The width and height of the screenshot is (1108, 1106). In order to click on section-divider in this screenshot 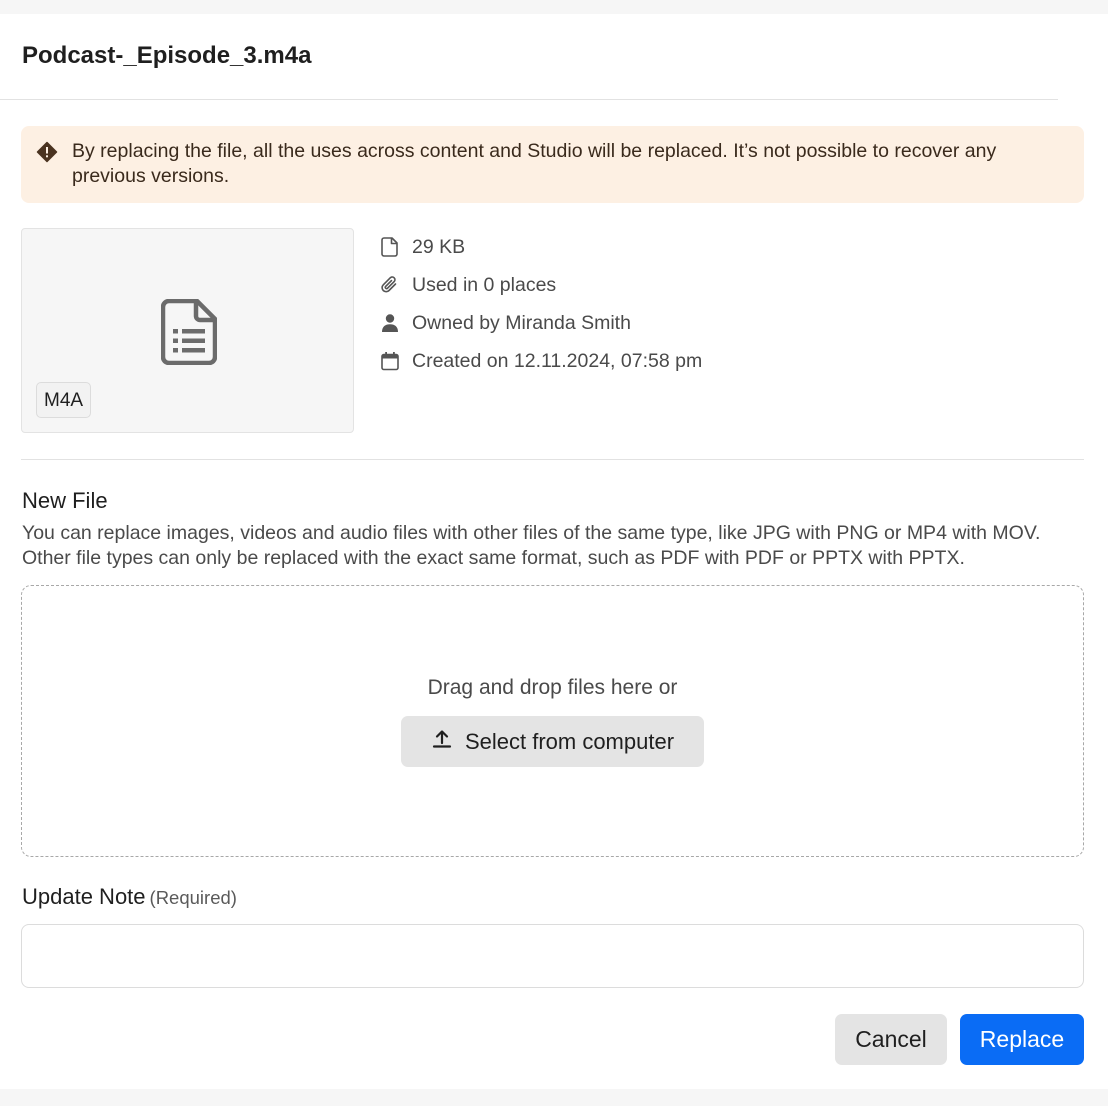, I will do `click(552, 459)`.